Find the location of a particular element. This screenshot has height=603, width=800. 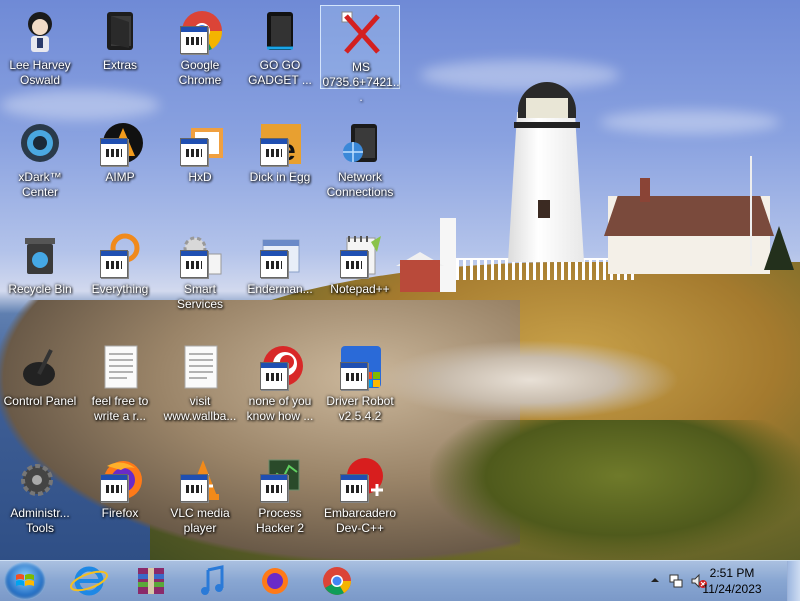

folder-icon is located at coordinates (120, 31).